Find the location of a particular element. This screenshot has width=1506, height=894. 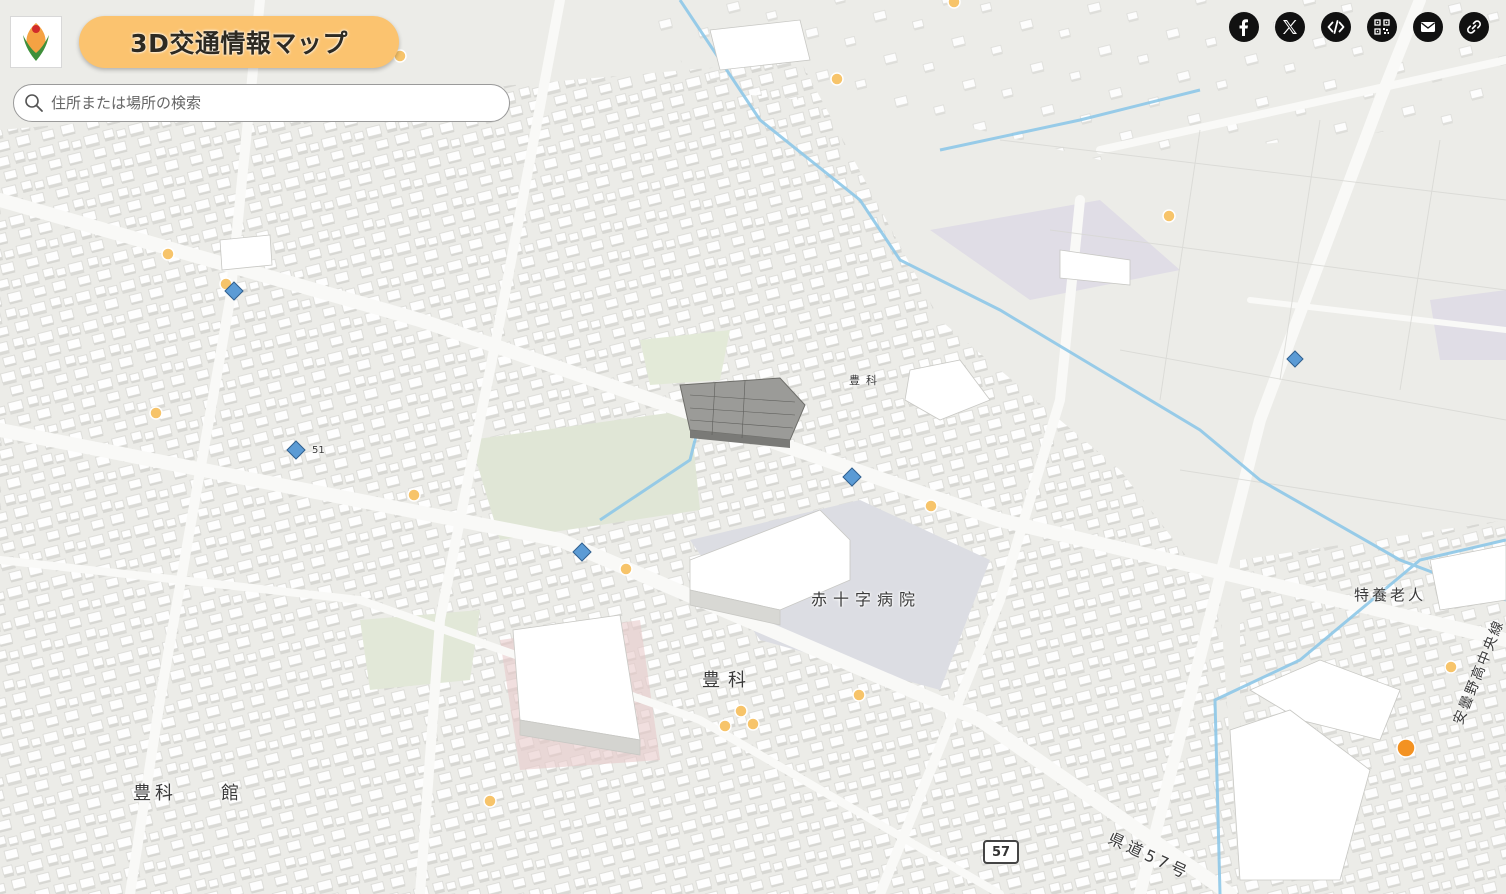

map-label-hospital: 赤十字病院 is located at coordinates (866, 599).